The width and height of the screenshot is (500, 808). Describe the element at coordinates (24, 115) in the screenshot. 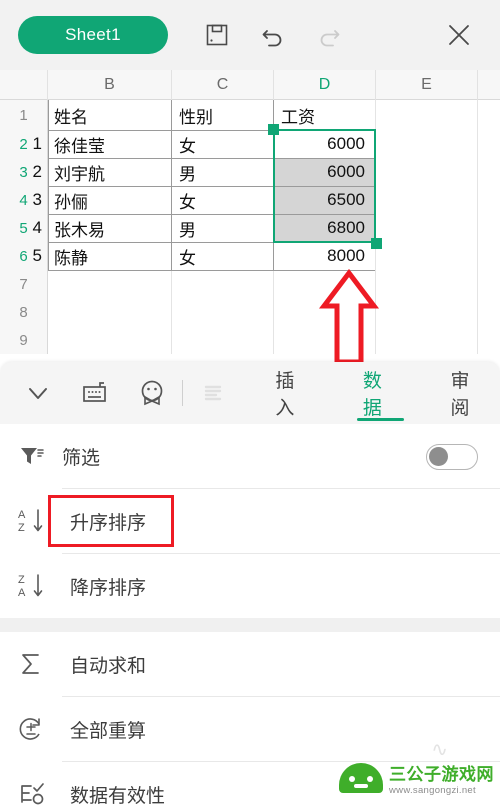

I see `row-header-1: 1` at that location.